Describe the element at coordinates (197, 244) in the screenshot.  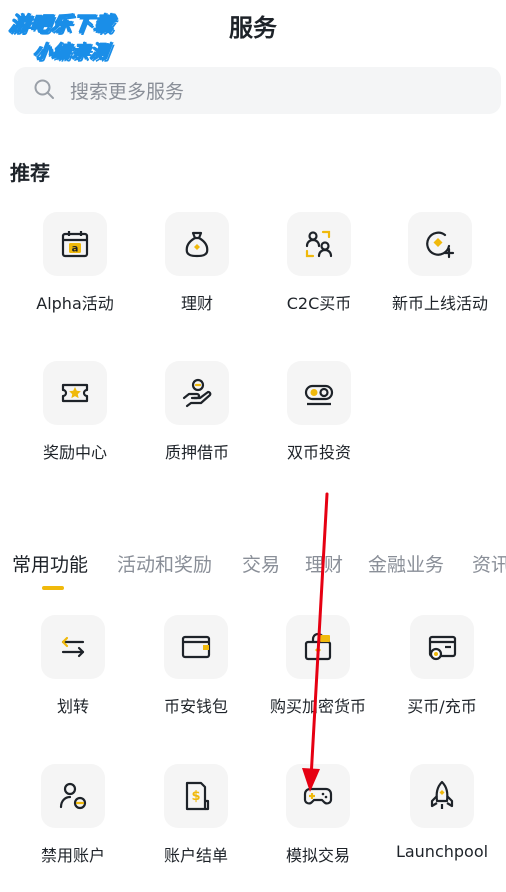
I see `money-bag-icon` at that location.